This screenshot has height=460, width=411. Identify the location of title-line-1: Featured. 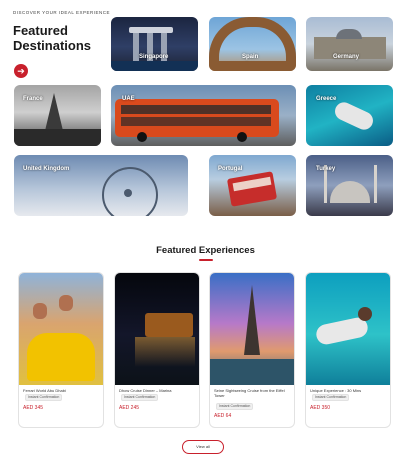
(40, 30).